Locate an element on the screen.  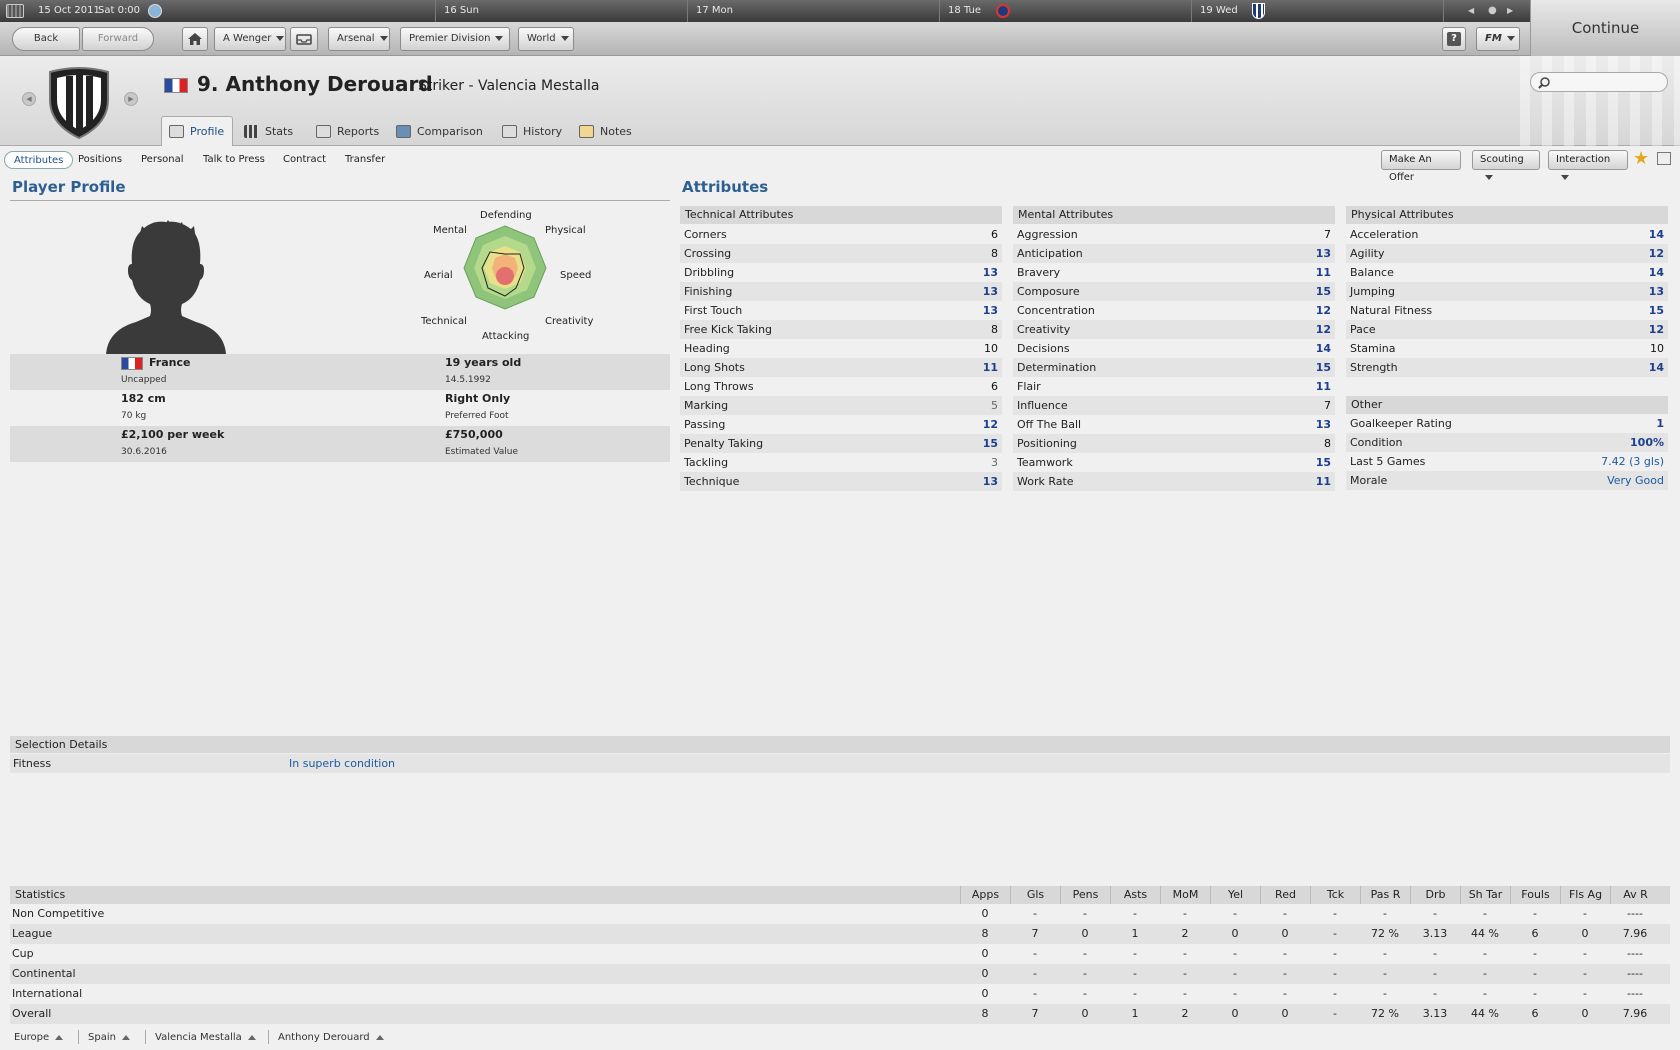
attribute-name: Agility is located at coordinates (1367, 253).